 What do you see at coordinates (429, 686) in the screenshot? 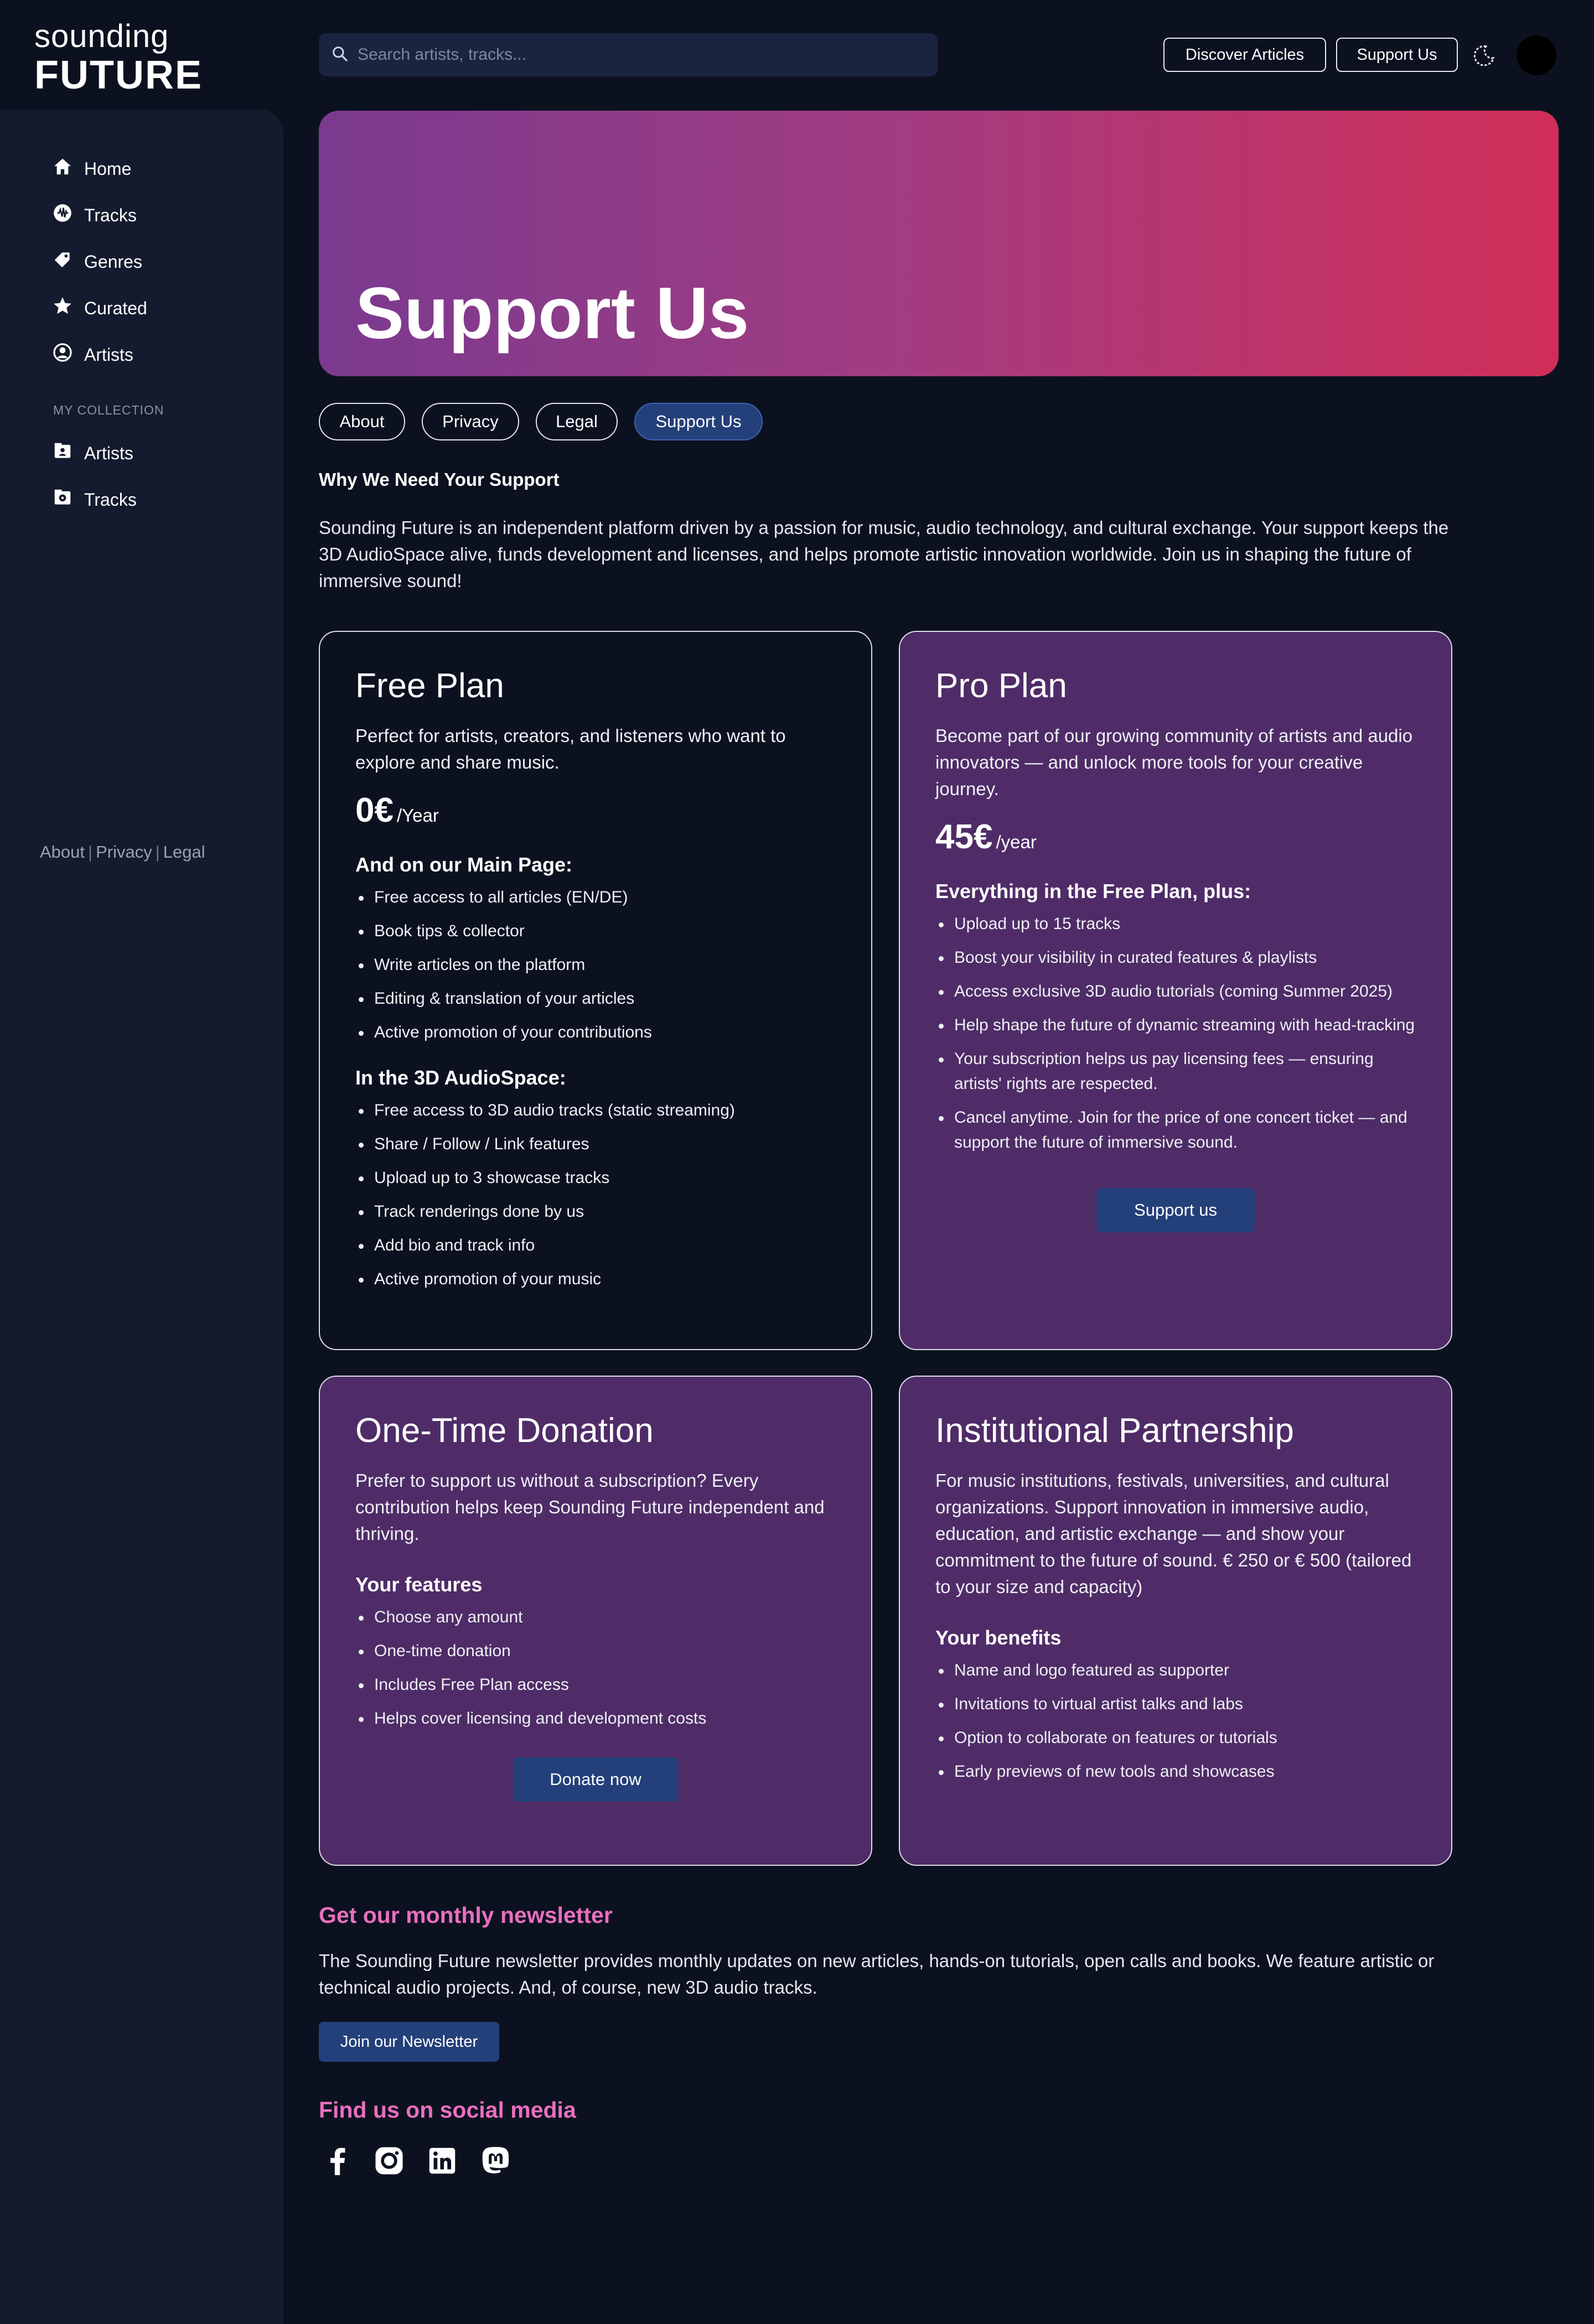
I see `card-title: Free Plan` at bounding box center [429, 686].